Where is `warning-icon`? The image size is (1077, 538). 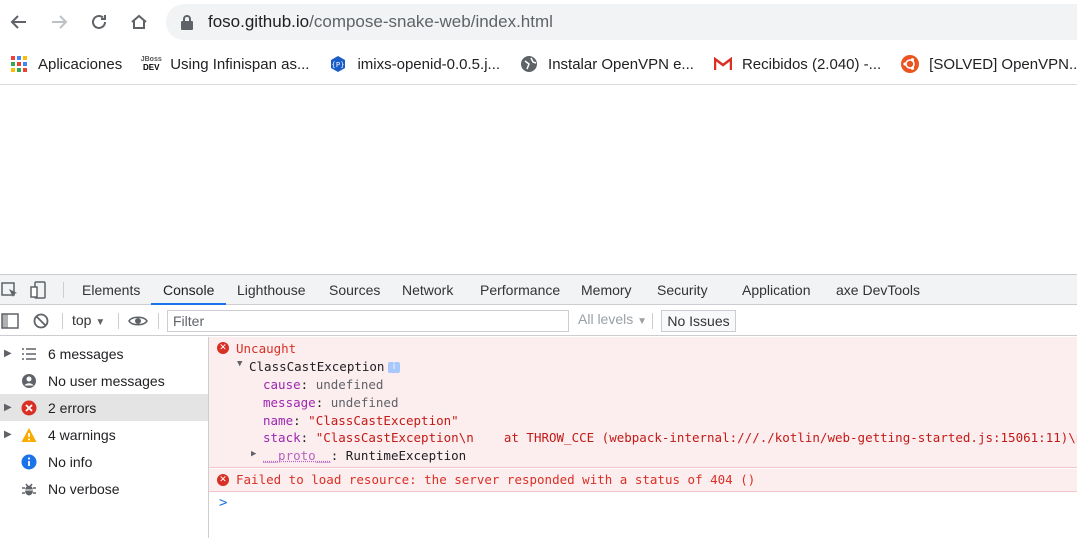
warning-icon is located at coordinates (29, 435).